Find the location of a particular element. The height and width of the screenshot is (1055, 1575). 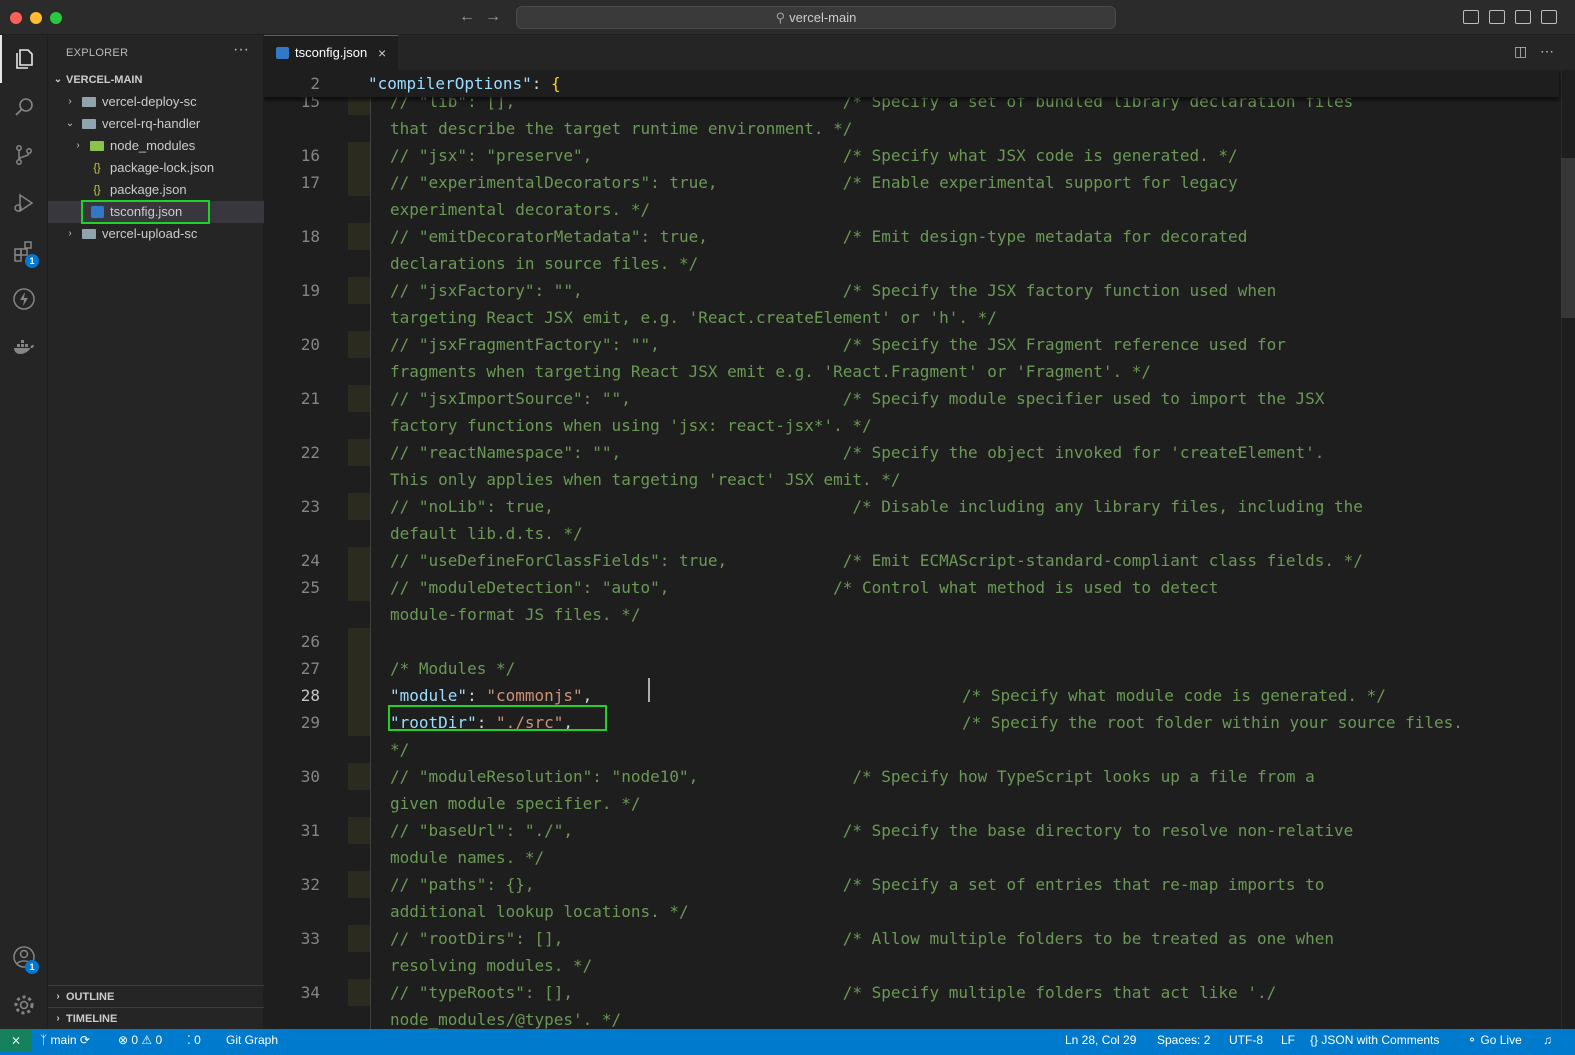

explorer-icon is located at coordinates (24, 59).